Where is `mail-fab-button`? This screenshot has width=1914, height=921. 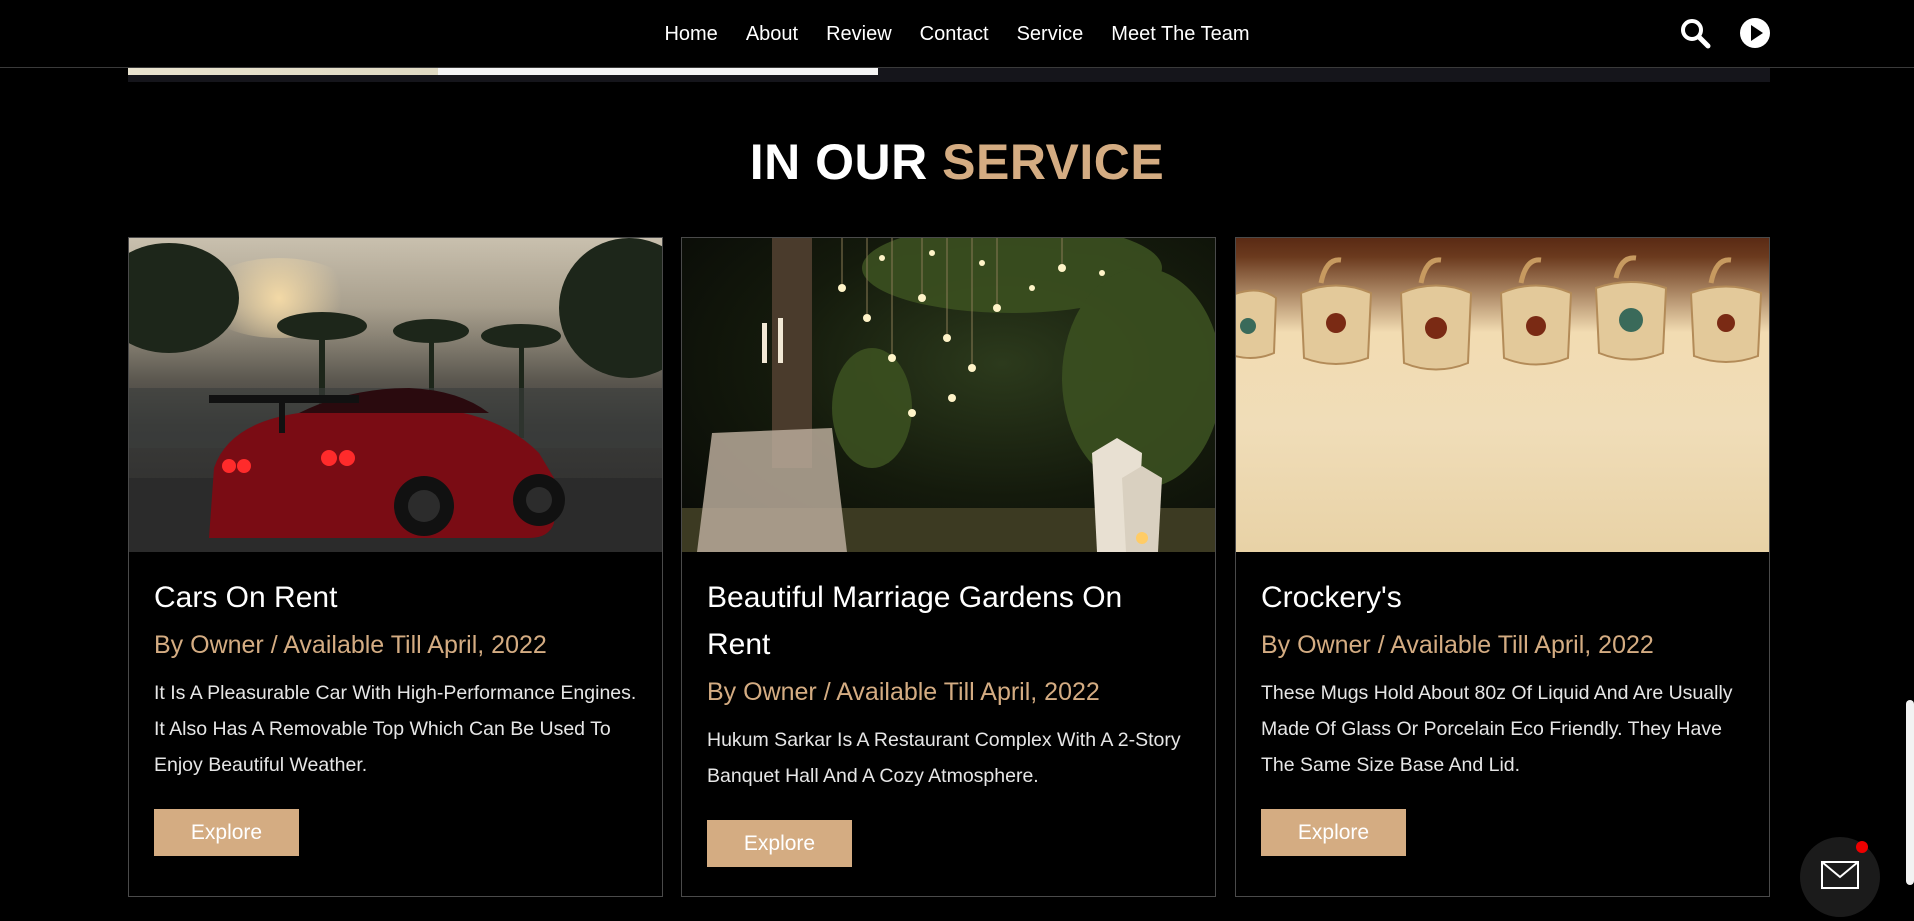 mail-fab-button is located at coordinates (1840, 877).